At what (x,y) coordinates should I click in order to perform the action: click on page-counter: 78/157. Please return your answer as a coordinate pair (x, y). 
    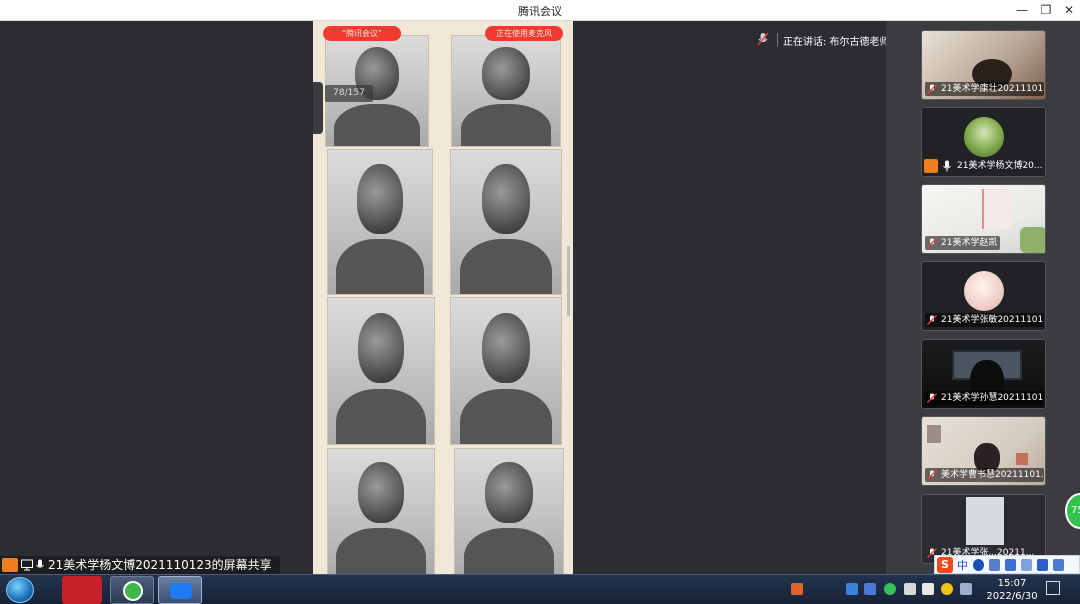
    Looking at the image, I should click on (349, 93).